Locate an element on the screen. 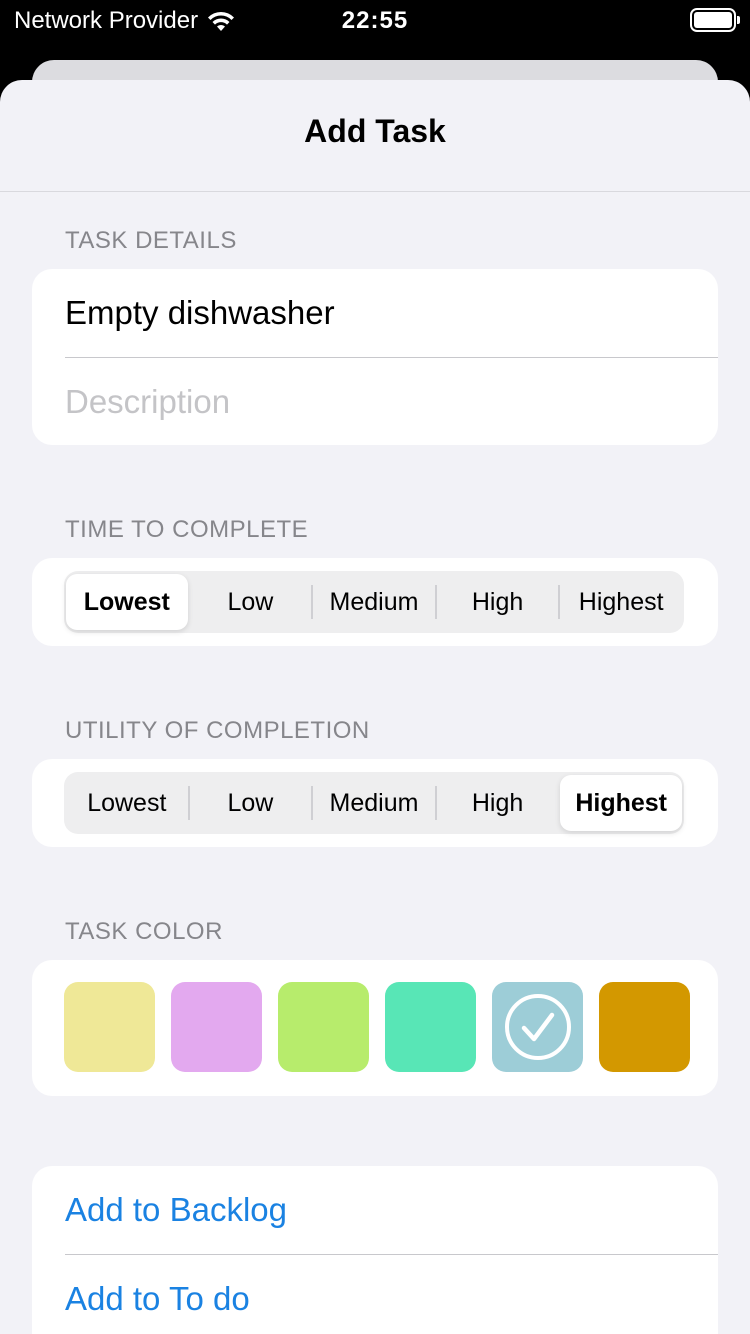 This screenshot has width=750, height=1334. actions-group: Add to Backlog Add to To do is located at coordinates (375, 1250).